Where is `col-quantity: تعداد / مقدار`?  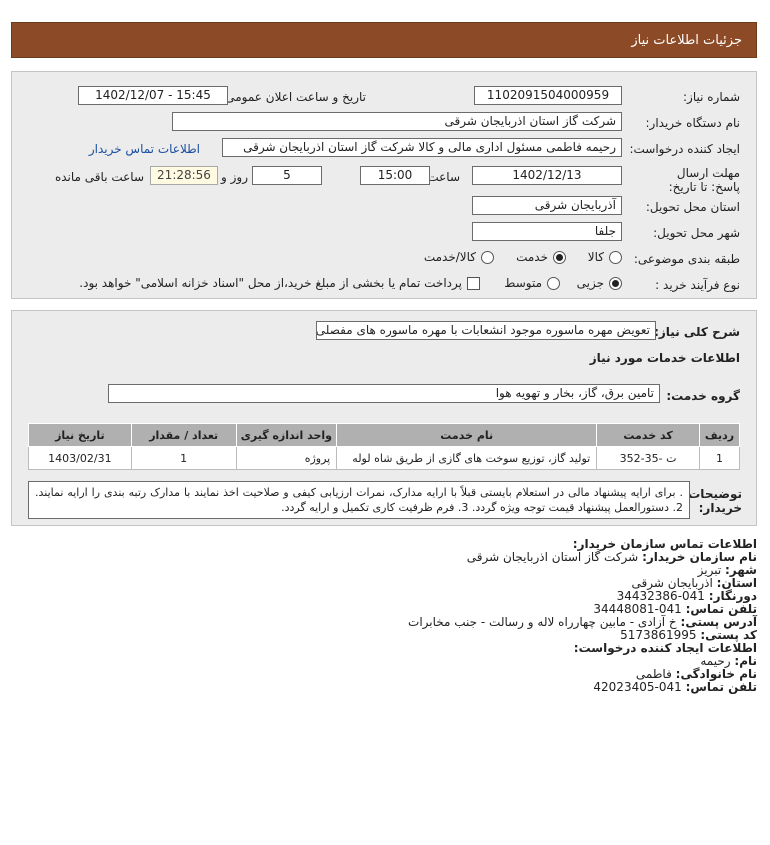 col-quantity: تعداد / مقدار is located at coordinates (183, 435).